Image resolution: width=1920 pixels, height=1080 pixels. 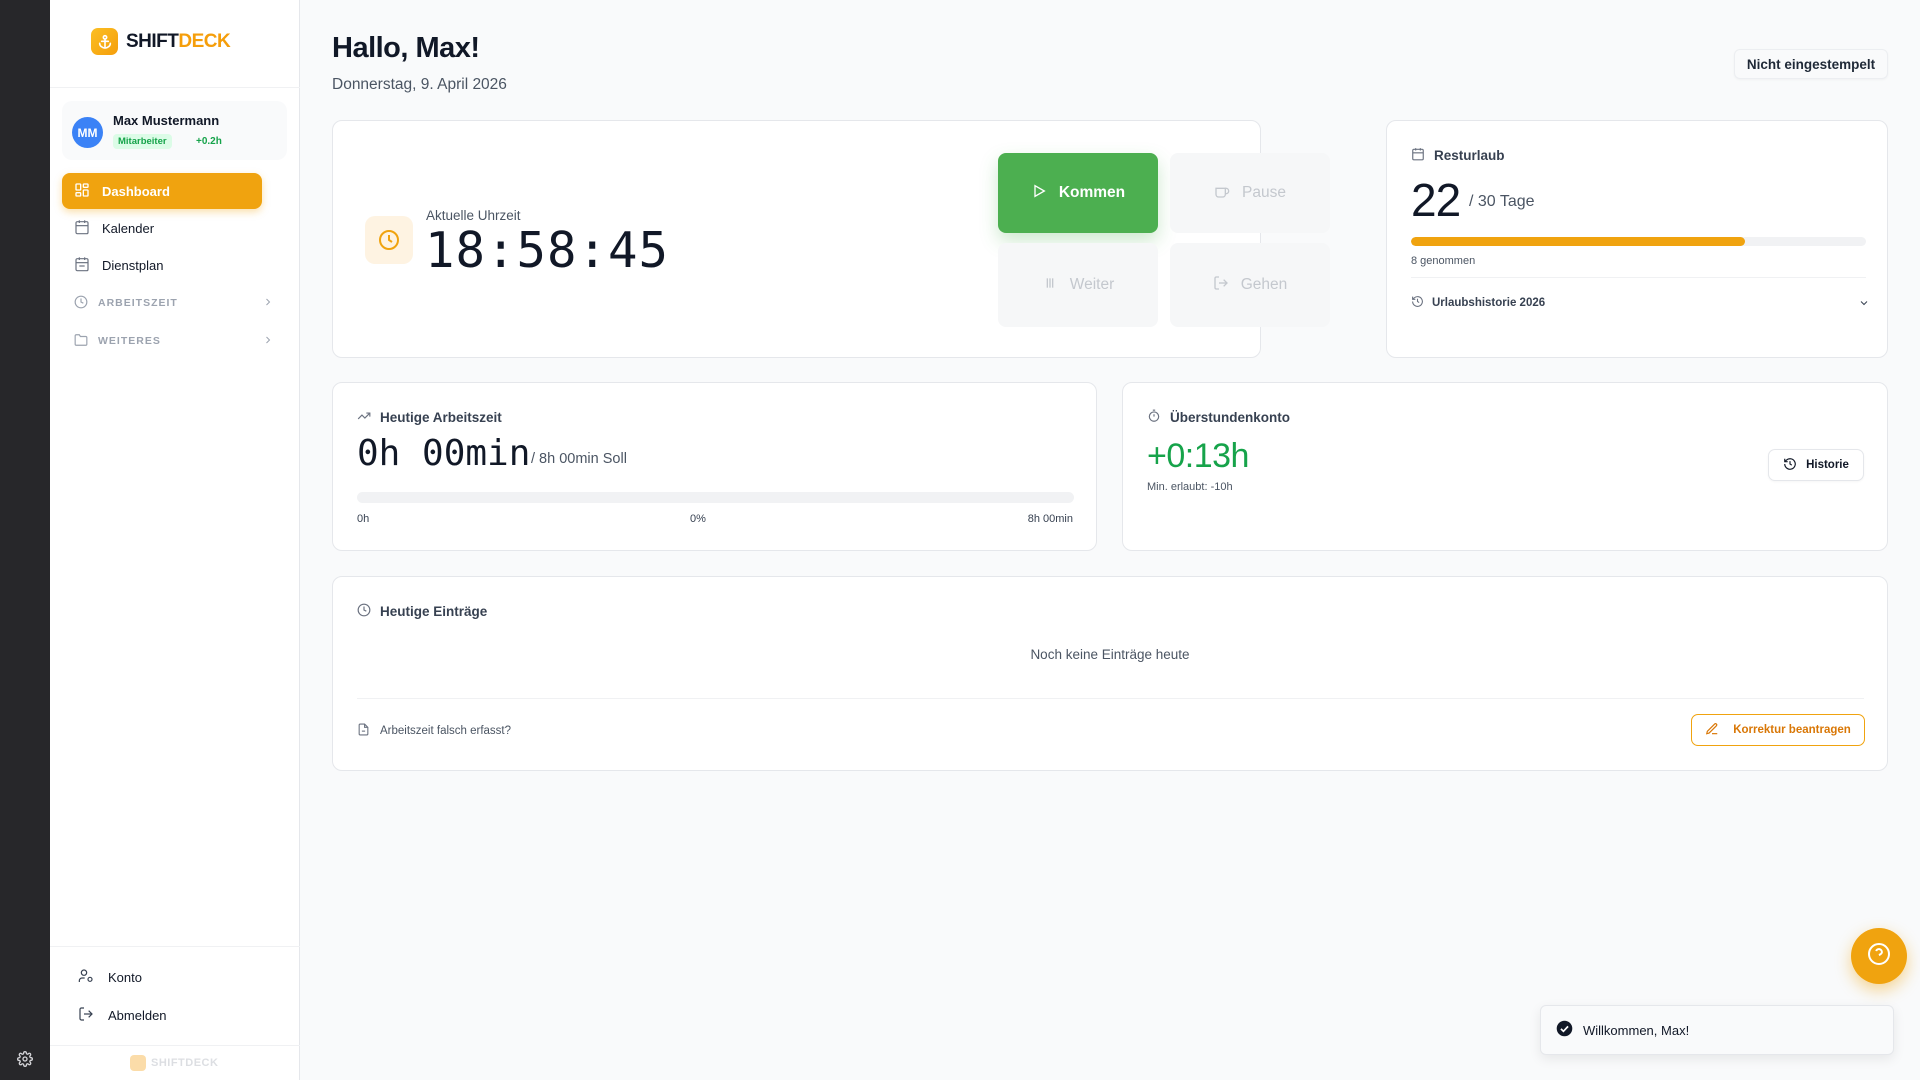 I want to click on gehen-button: Gehen, so click(x=1250, y=285).